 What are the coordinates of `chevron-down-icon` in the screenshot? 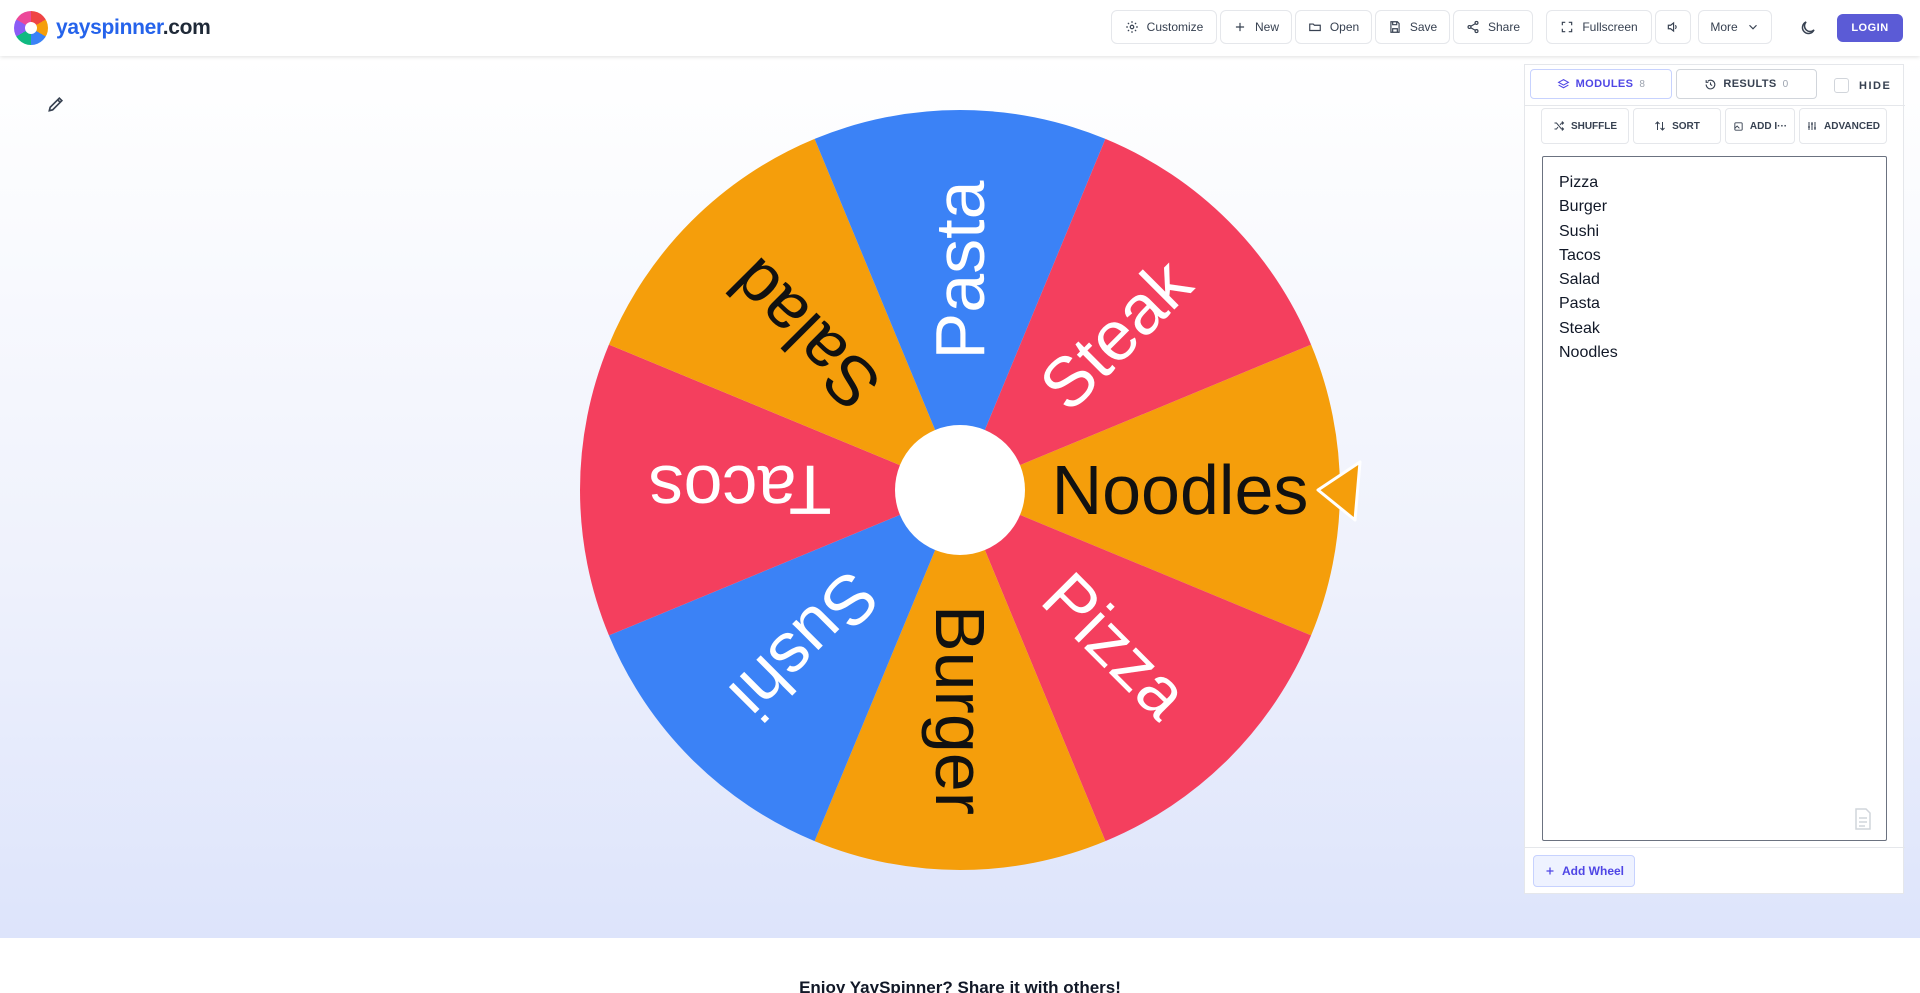 It's located at (1752, 27).